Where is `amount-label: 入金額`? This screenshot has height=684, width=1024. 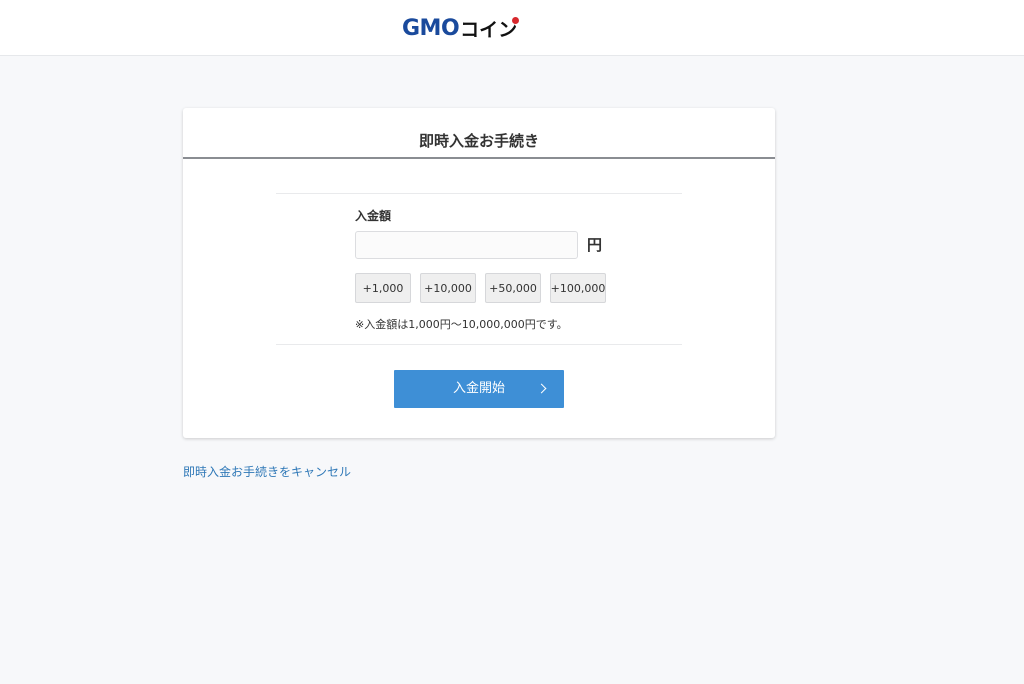 amount-label: 入金額 is located at coordinates (373, 216).